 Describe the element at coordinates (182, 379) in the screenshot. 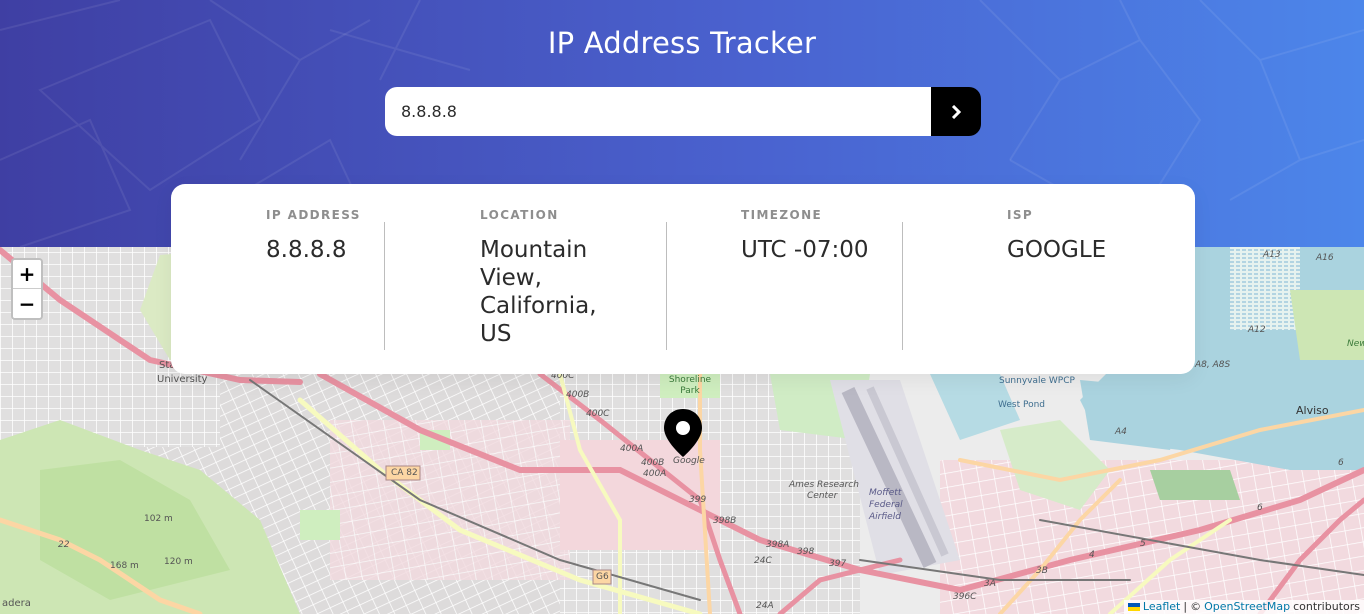

I see `label-university: University` at that location.